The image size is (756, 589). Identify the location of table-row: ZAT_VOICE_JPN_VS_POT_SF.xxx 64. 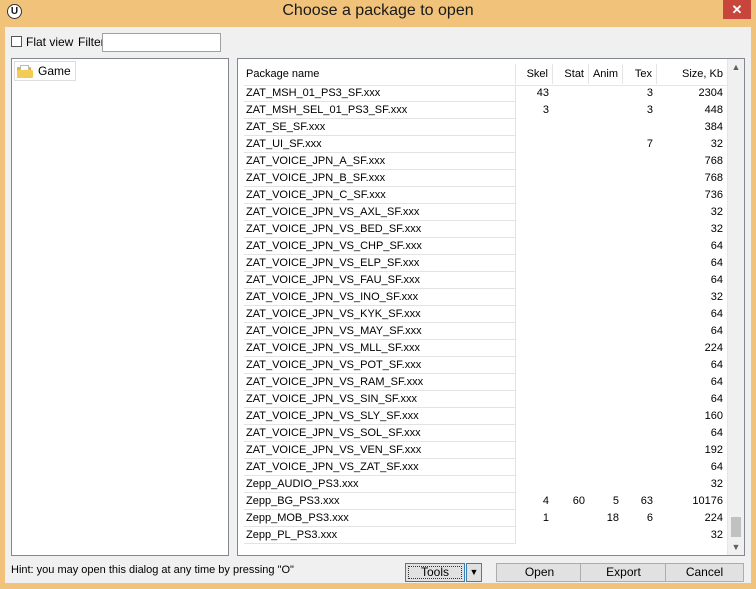
(485, 365).